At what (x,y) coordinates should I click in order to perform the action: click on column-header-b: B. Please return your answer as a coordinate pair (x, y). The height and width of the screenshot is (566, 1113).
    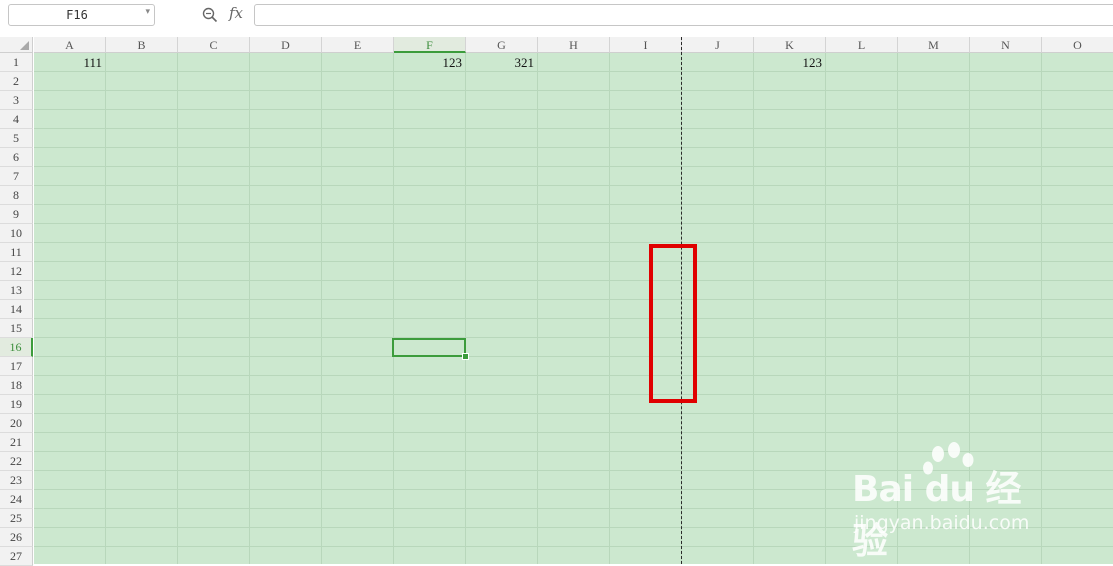
    Looking at the image, I should click on (142, 45).